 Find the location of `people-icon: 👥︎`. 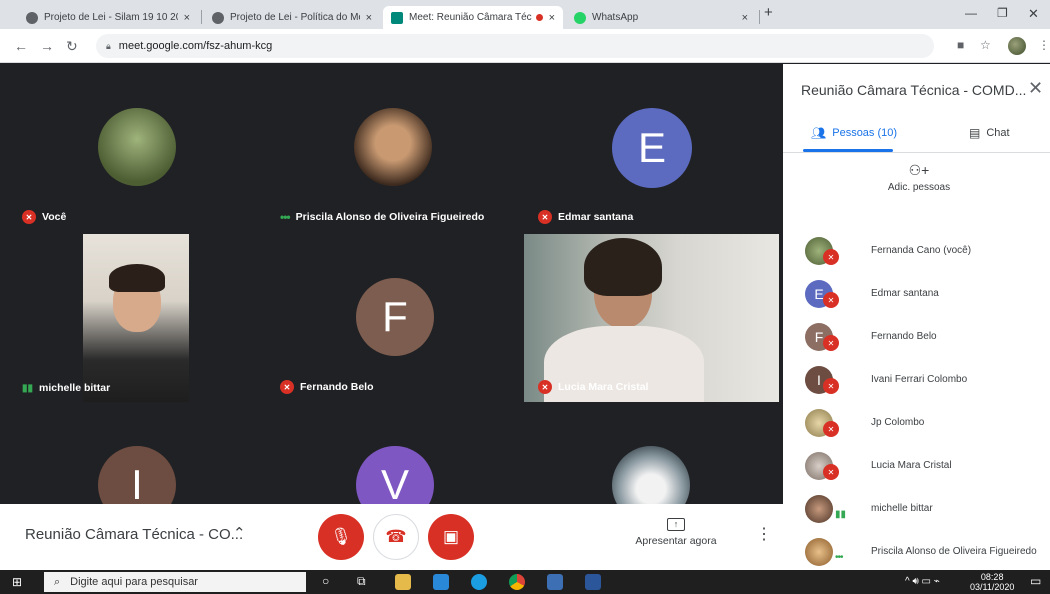

people-icon: 👥︎ is located at coordinates (819, 133).